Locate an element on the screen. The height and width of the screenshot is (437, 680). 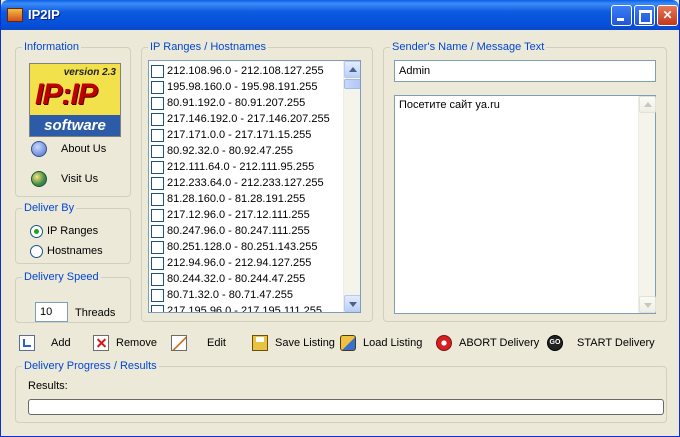
load-listing-button: Load Listing is located at coordinates (381, 343).